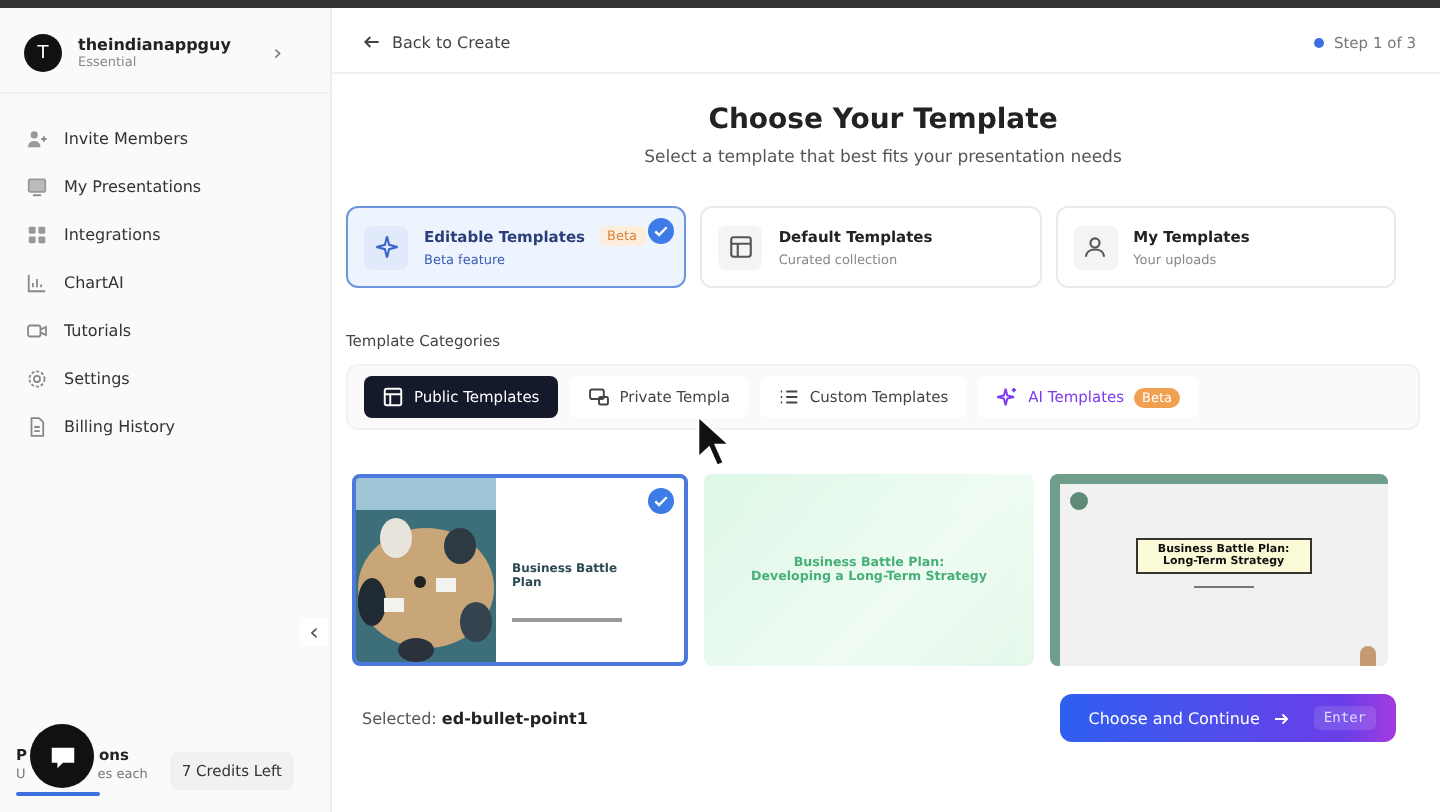 The image size is (1440, 812). What do you see at coordinates (78, 379) in the screenshot?
I see `sidebar-item: Settings` at bounding box center [78, 379].